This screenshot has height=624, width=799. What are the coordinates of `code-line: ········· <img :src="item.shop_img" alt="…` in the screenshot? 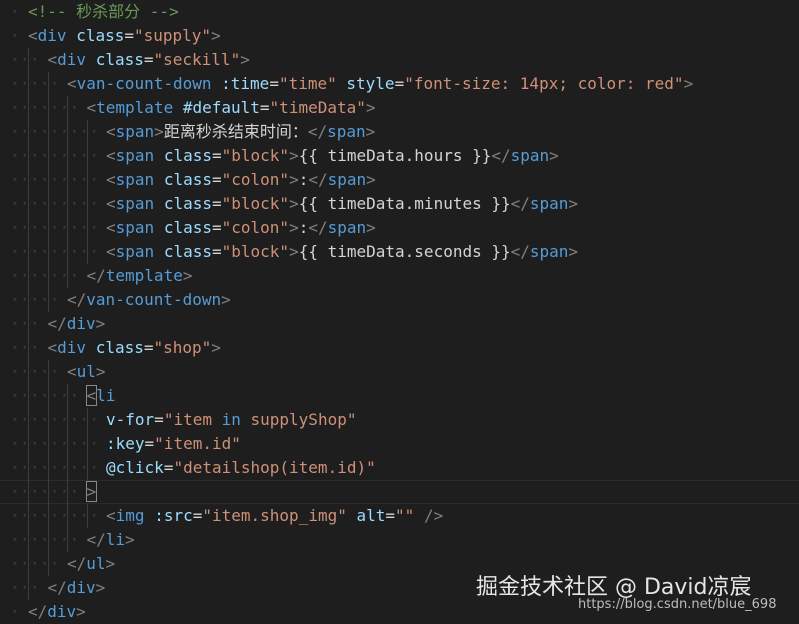 It's located at (399, 516).